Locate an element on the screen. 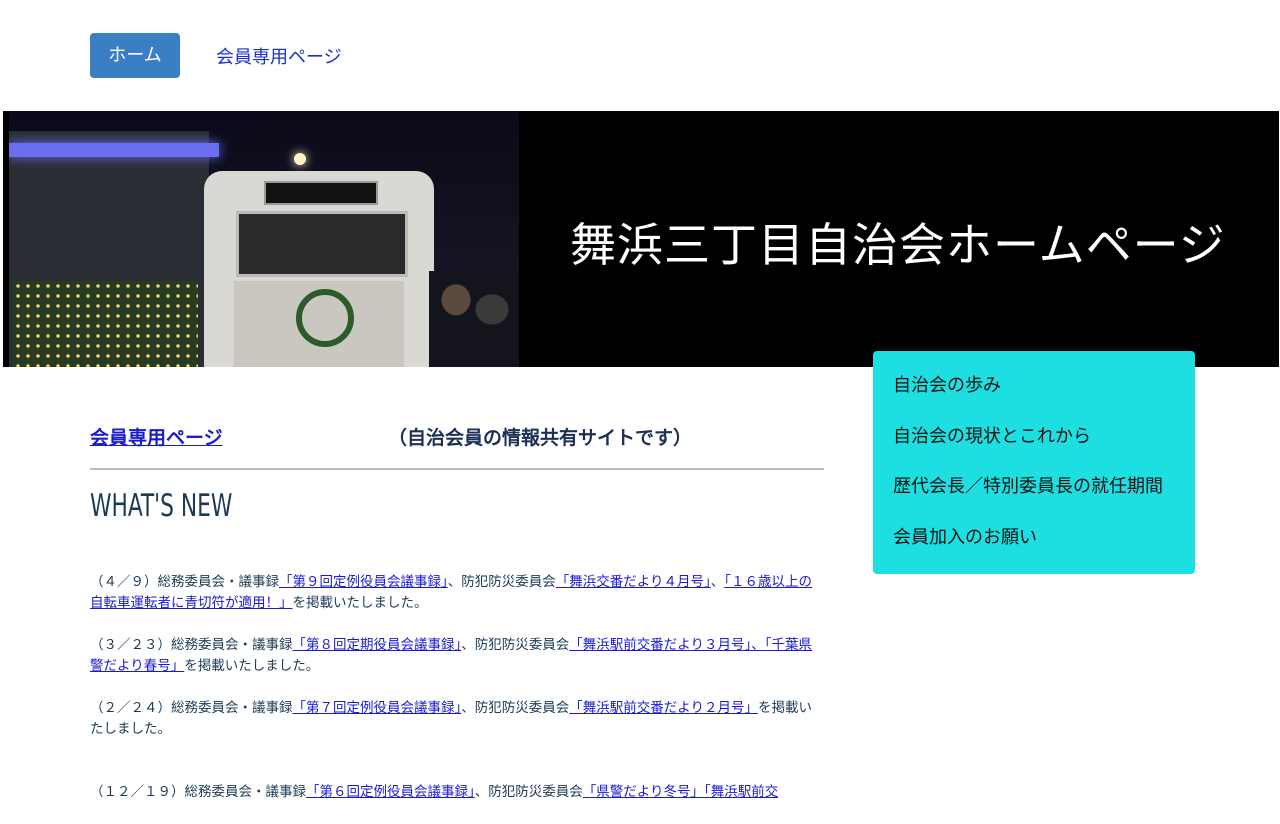 The height and width of the screenshot is (824, 1280). nav-home-button: ホーム is located at coordinates (135, 55).